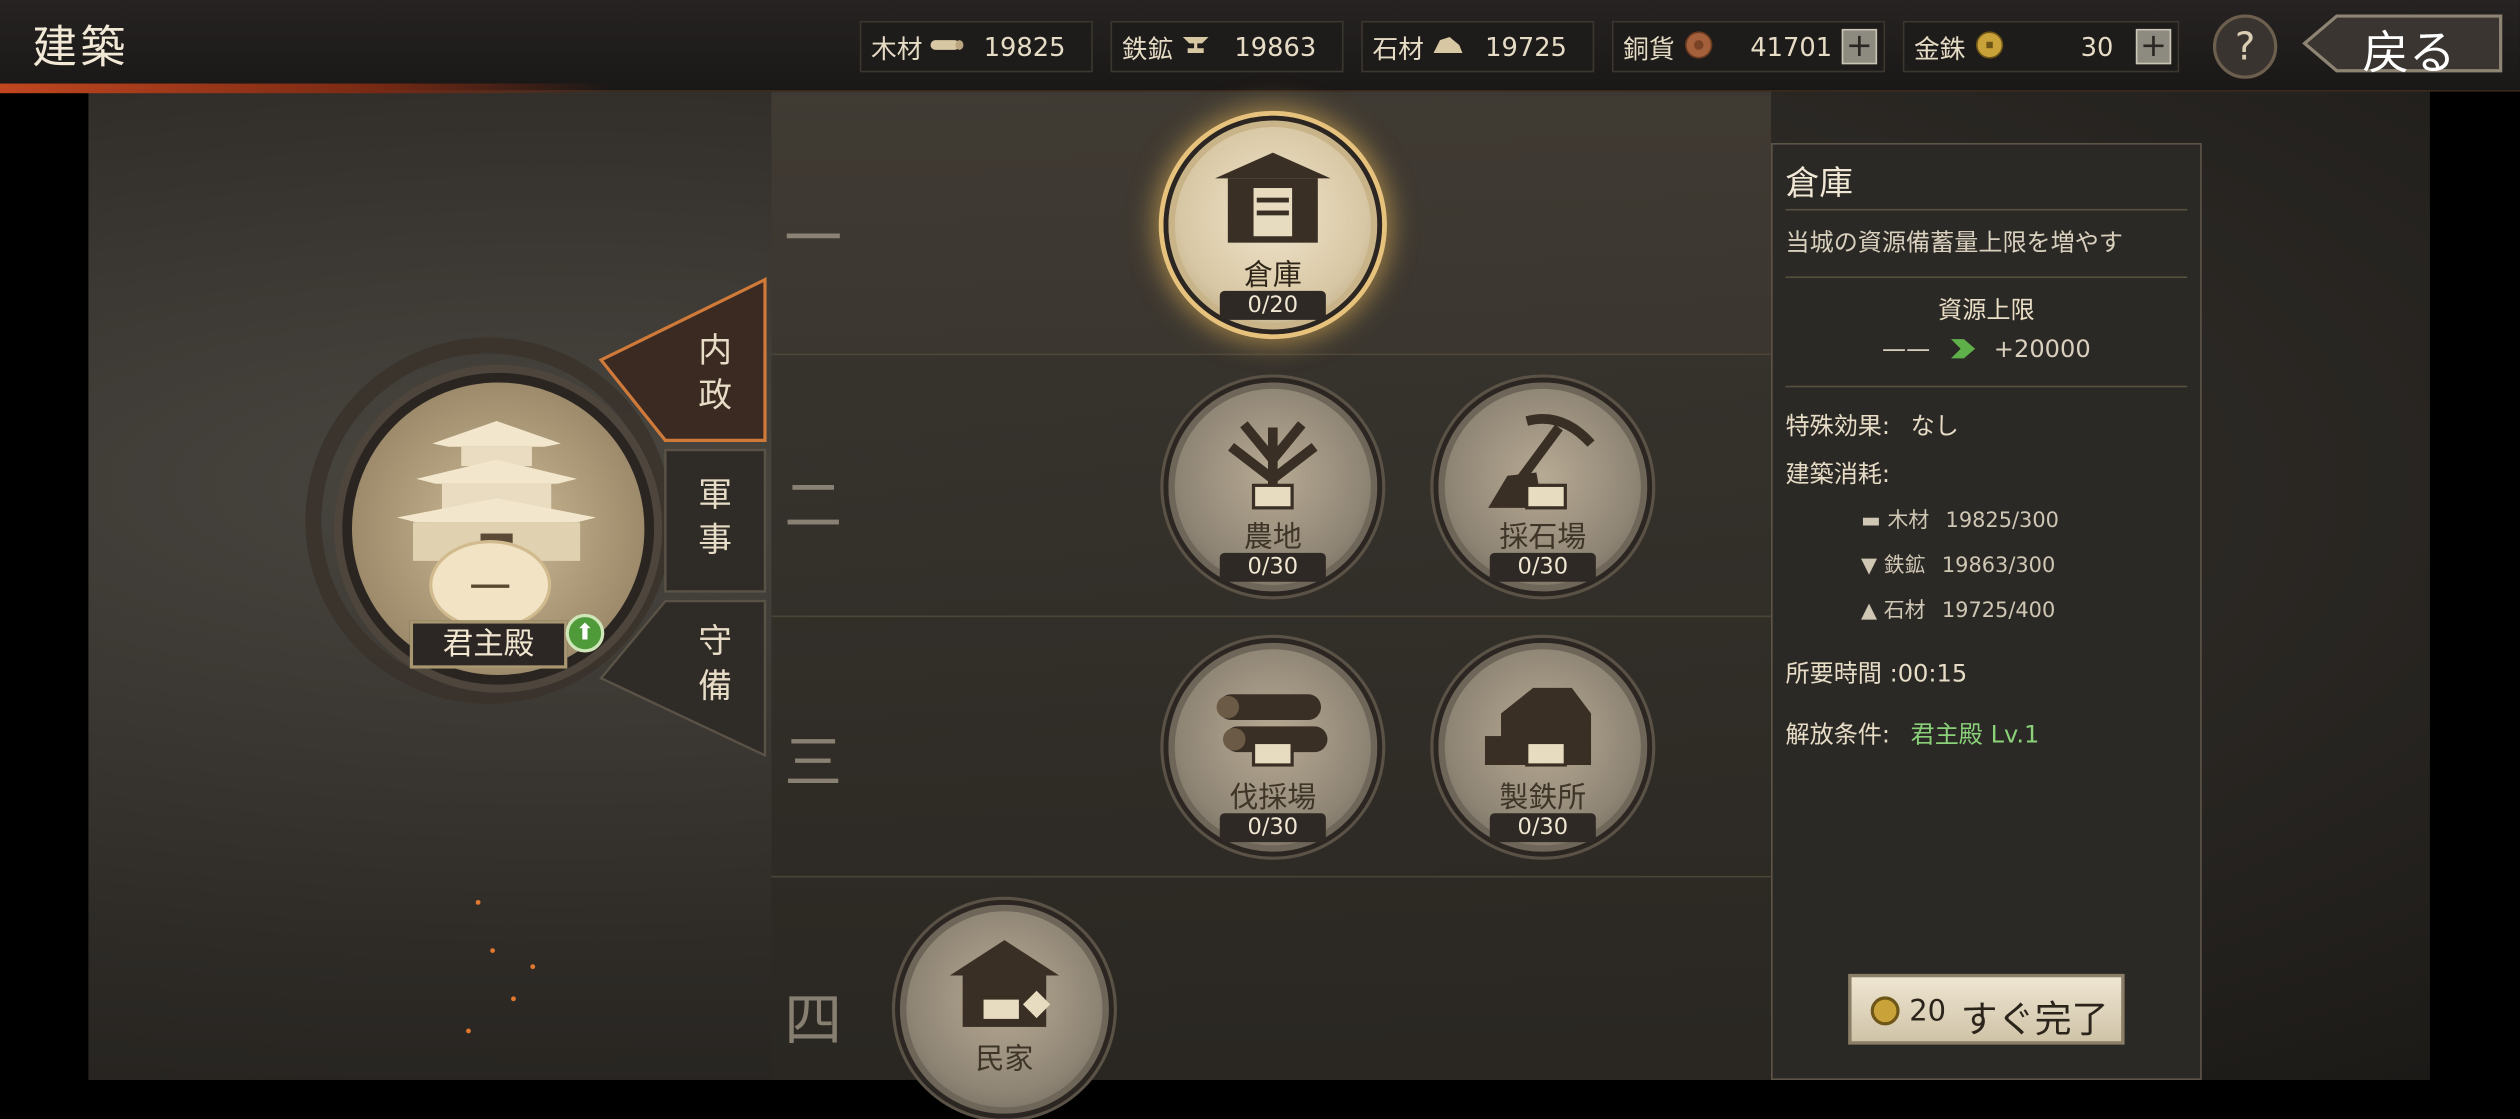 The height and width of the screenshot is (1119, 2520). I want to click on tab-civil: 内政, so click(715, 373).